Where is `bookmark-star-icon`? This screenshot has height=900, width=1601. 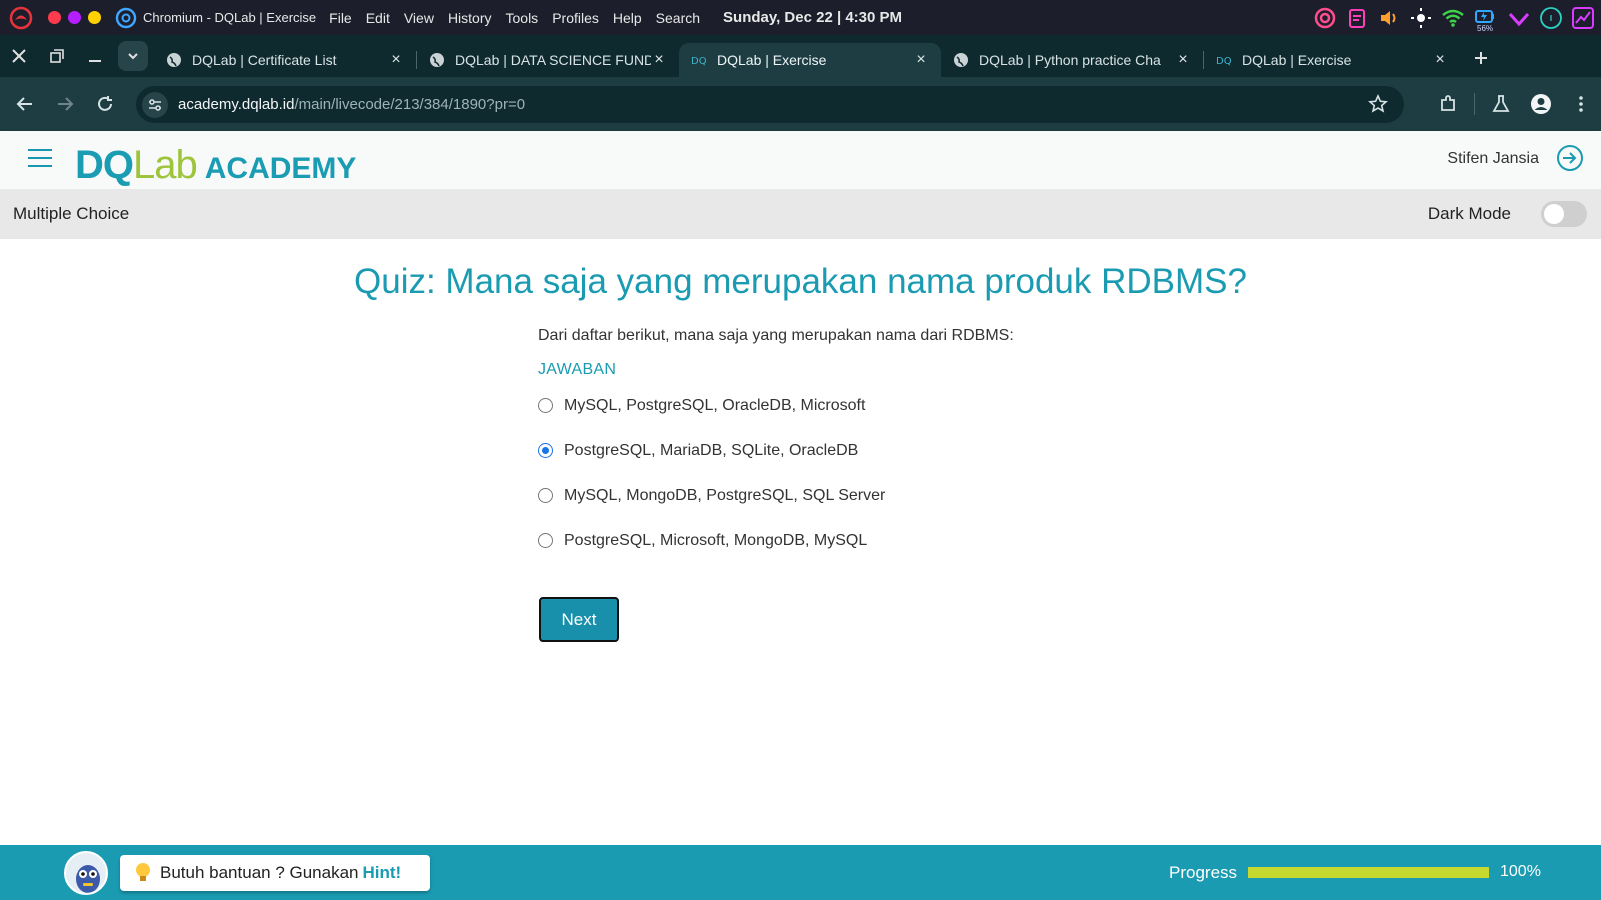 bookmark-star-icon is located at coordinates (1378, 104).